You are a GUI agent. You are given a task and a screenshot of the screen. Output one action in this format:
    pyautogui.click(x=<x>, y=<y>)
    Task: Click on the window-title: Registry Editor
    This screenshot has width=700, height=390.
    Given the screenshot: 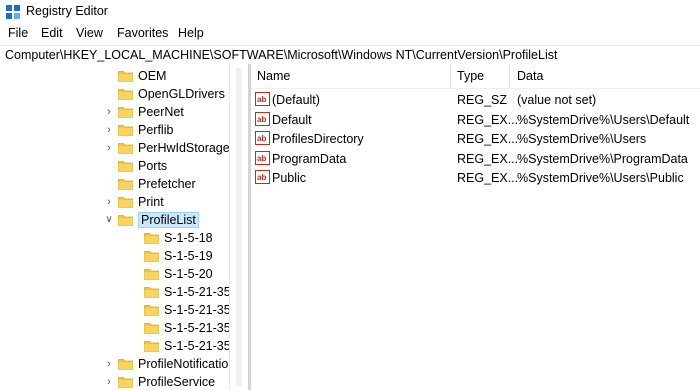 What is the action you would take?
    pyautogui.click(x=67, y=11)
    